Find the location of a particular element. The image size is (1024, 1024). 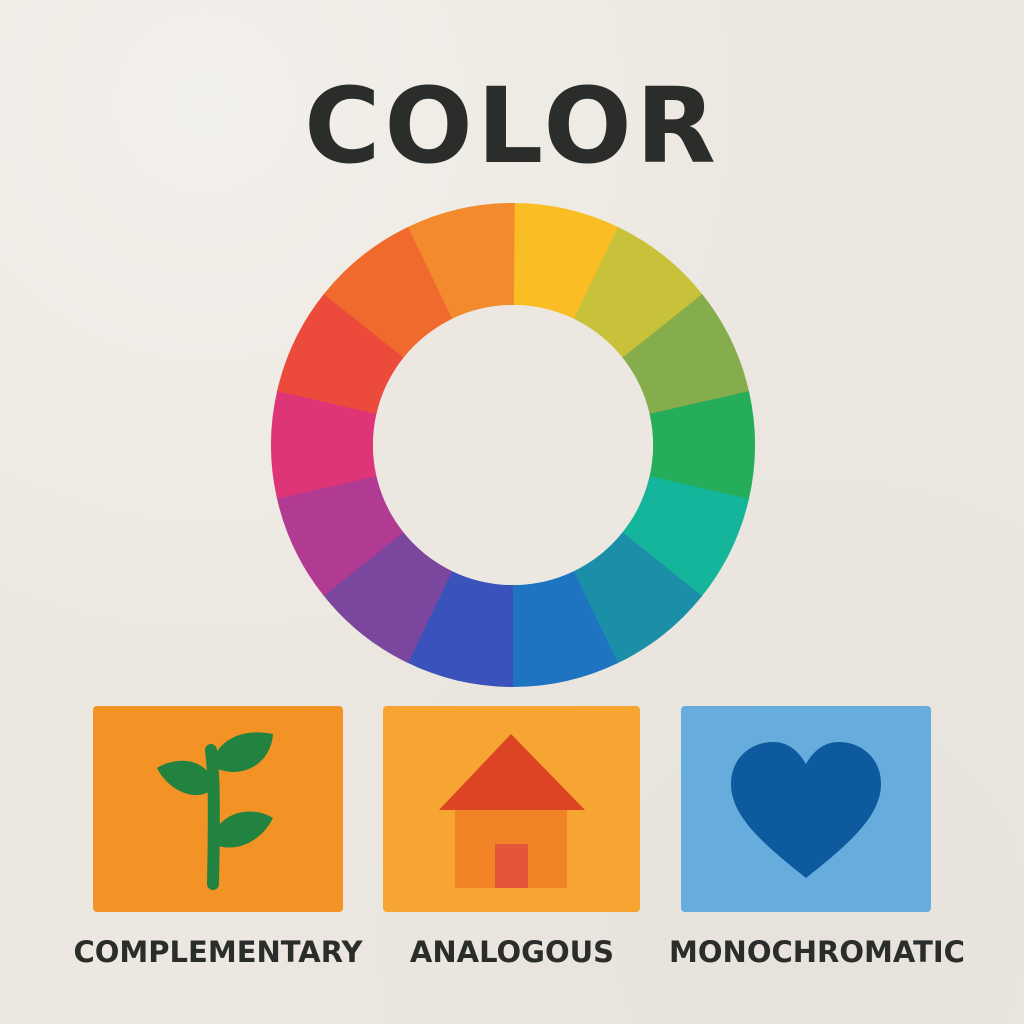

house-icon is located at coordinates (512, 811).